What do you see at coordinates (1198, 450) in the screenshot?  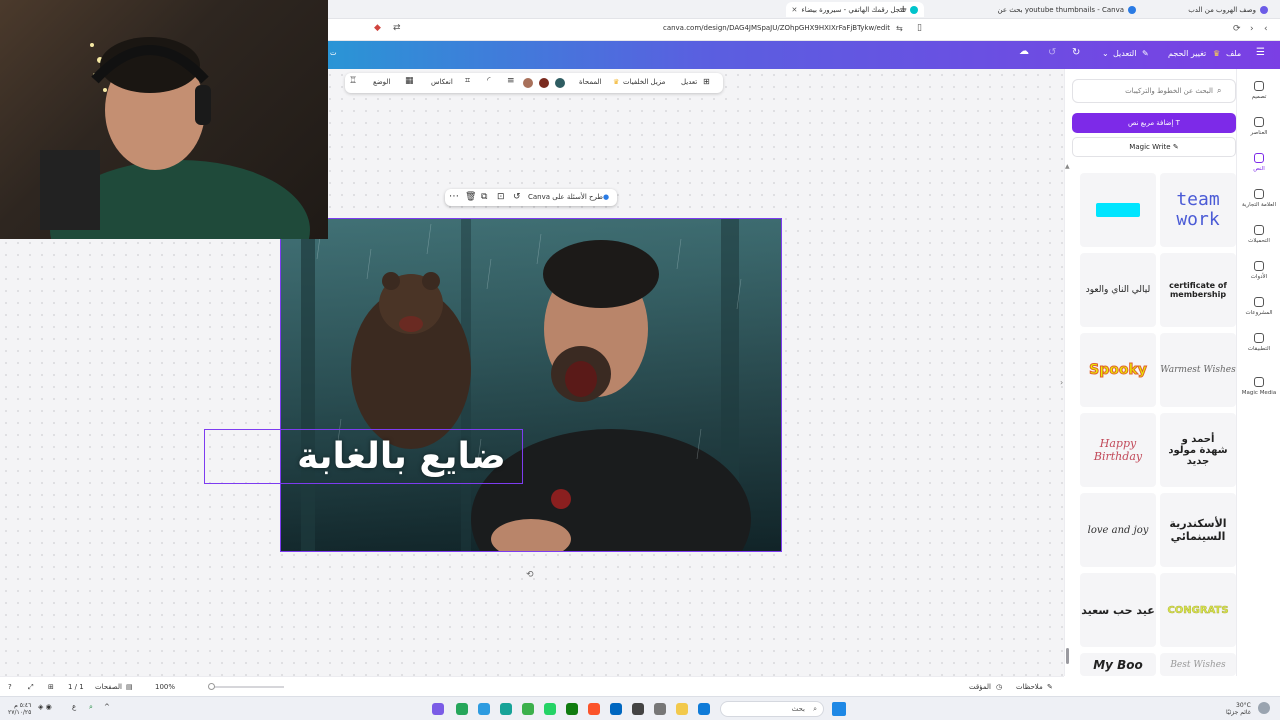 I see `font-template-card: أحمد و شهدة مولود جديد` at bounding box center [1198, 450].